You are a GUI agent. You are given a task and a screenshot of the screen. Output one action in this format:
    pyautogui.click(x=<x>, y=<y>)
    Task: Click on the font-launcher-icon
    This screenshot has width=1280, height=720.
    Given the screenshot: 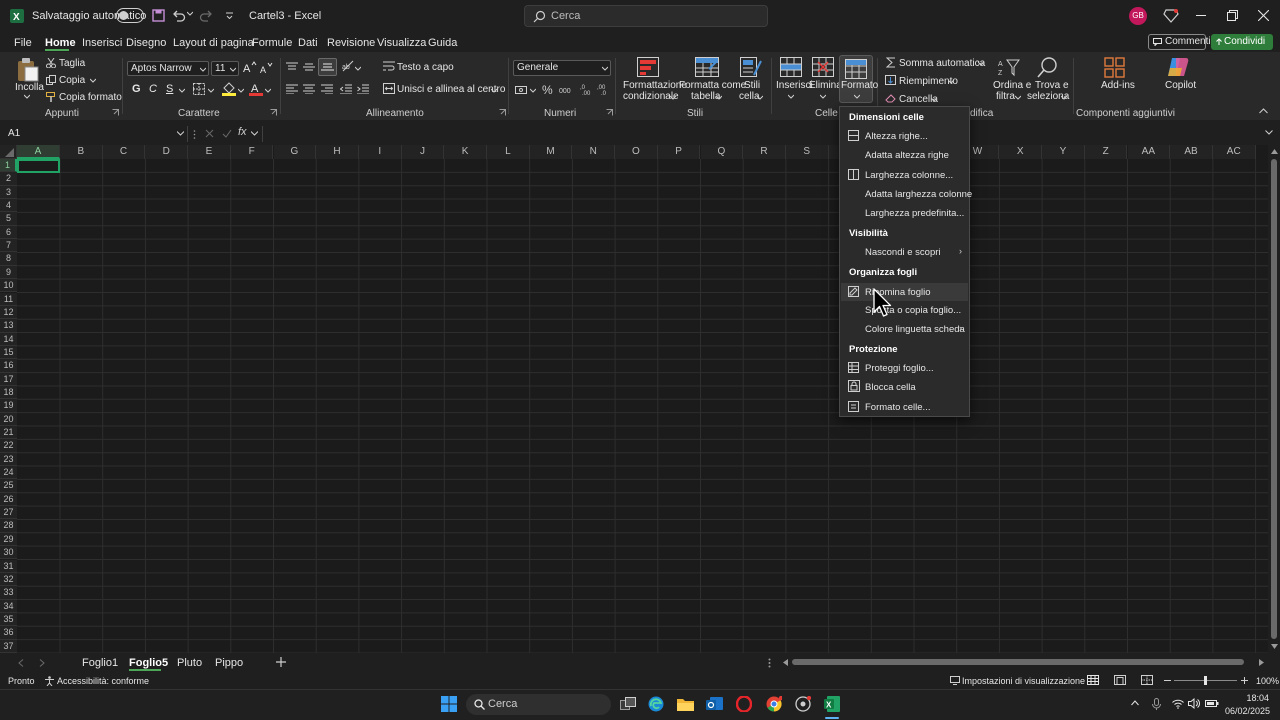 What is the action you would take?
    pyautogui.click(x=273, y=112)
    